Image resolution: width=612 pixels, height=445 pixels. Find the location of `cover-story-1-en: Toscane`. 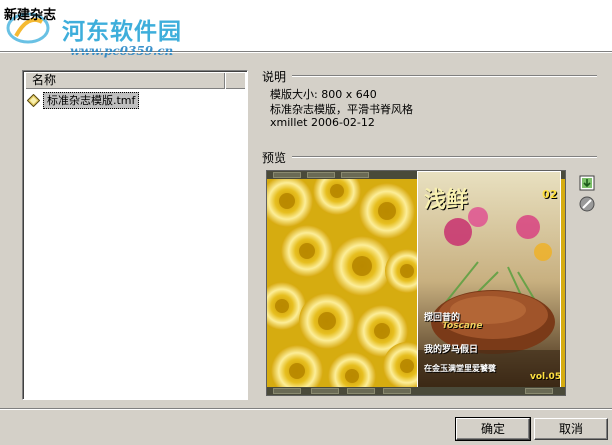

cover-story-1-en: Toscane is located at coordinates (462, 326).